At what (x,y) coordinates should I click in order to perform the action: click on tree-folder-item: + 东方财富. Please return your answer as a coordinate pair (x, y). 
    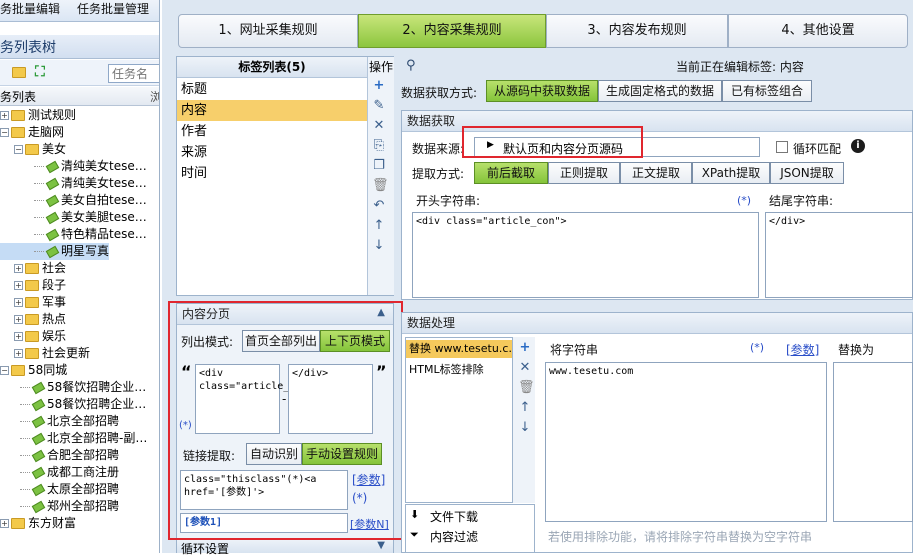
    Looking at the image, I should click on (38, 523).